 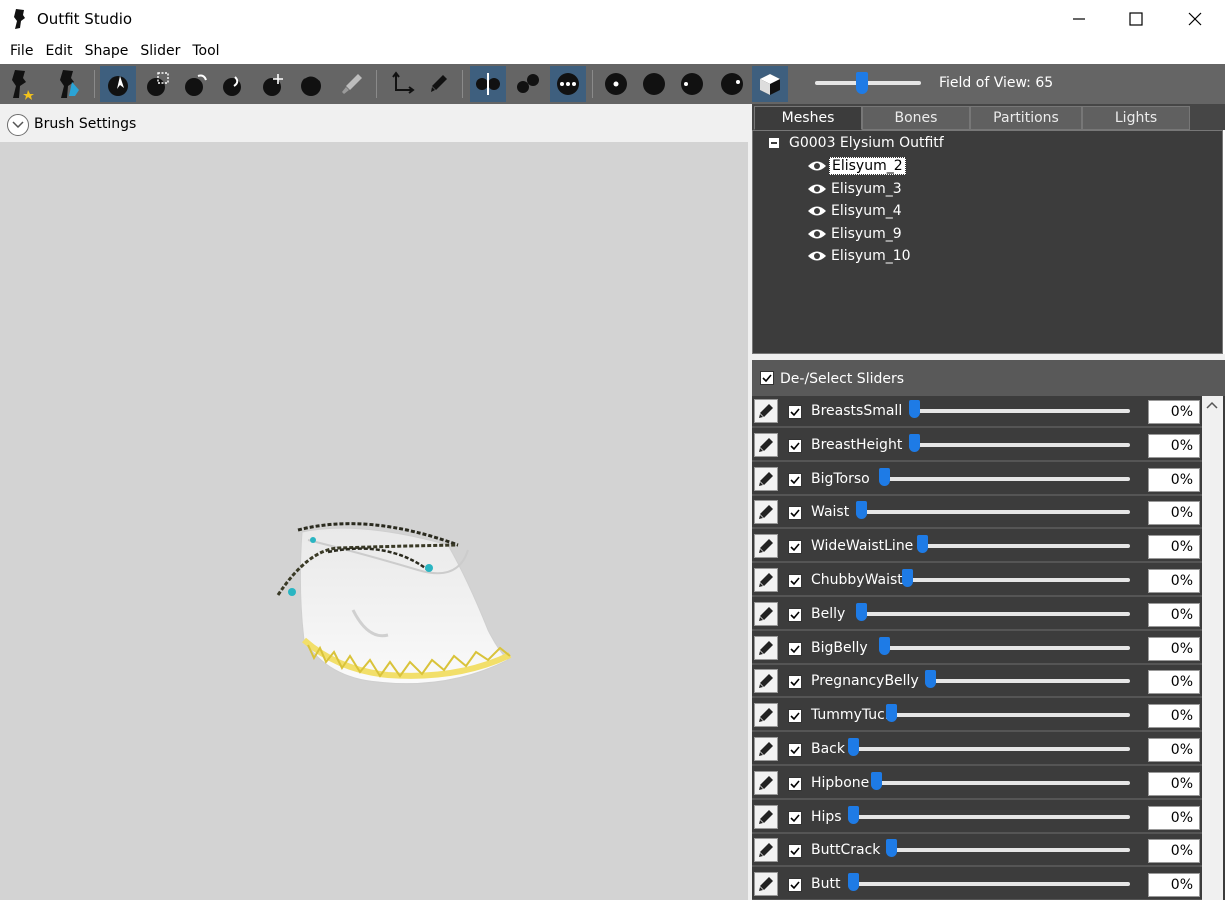 I want to click on menu-tool: Tool, so click(x=205, y=51).